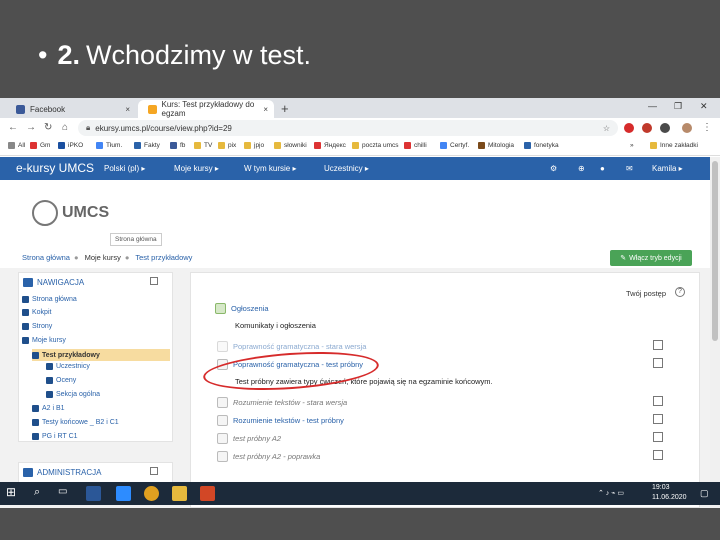 The image size is (720, 540). What do you see at coordinates (147, 145) in the screenshot?
I see `bookmark-item: Fakty` at bounding box center [147, 145].